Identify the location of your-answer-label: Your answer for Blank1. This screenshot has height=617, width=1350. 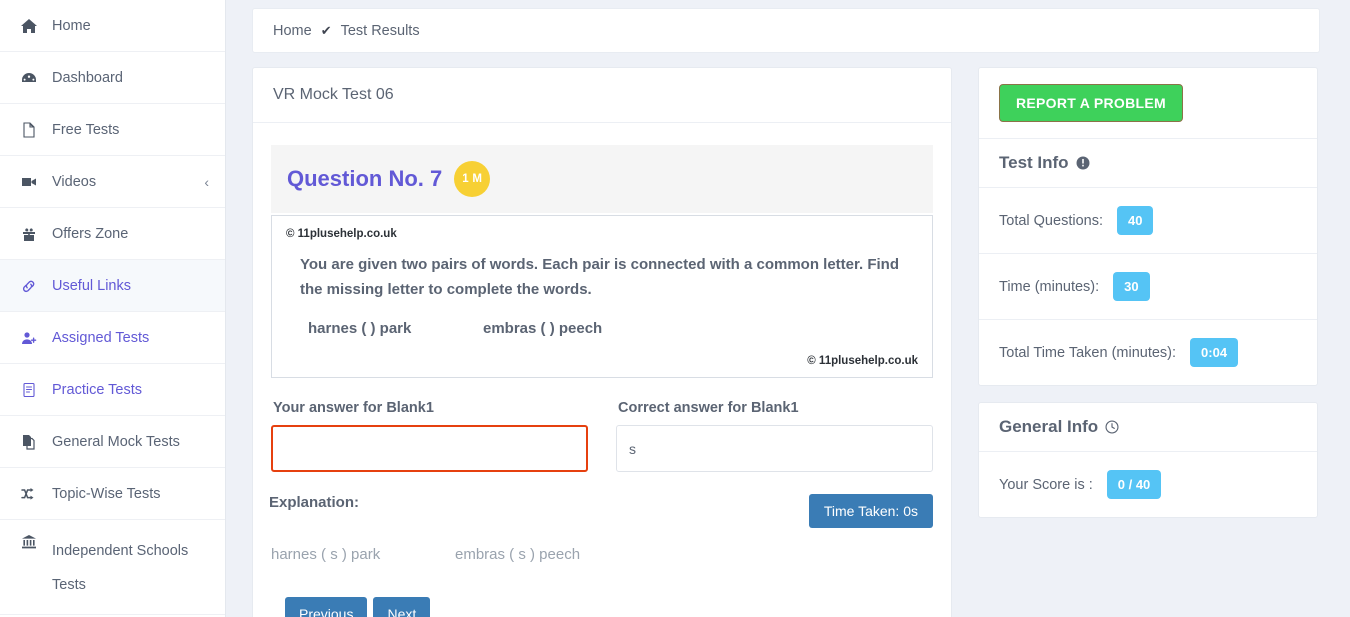
(353, 408).